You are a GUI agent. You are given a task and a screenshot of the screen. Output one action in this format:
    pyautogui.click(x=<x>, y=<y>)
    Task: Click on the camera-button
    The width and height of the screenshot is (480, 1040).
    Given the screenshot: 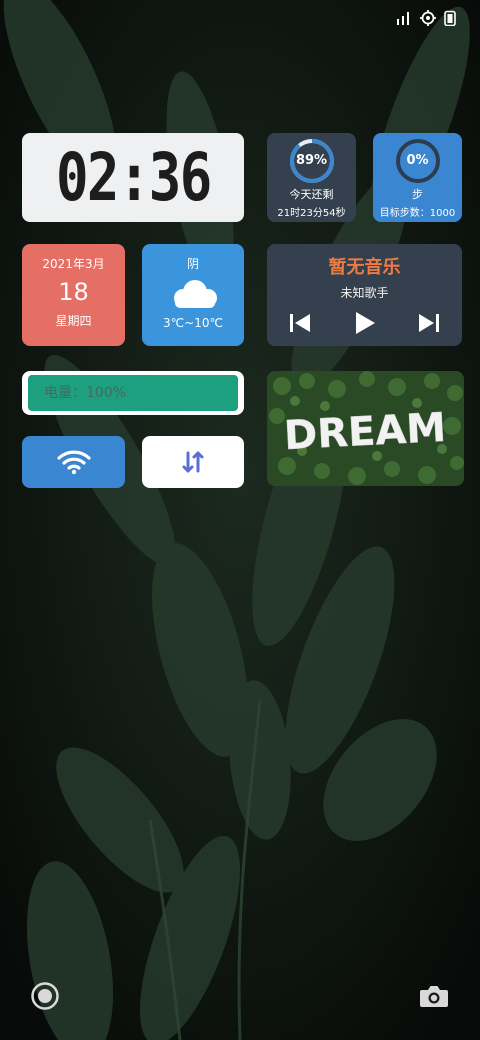 What is the action you would take?
    pyautogui.click(x=434, y=998)
    